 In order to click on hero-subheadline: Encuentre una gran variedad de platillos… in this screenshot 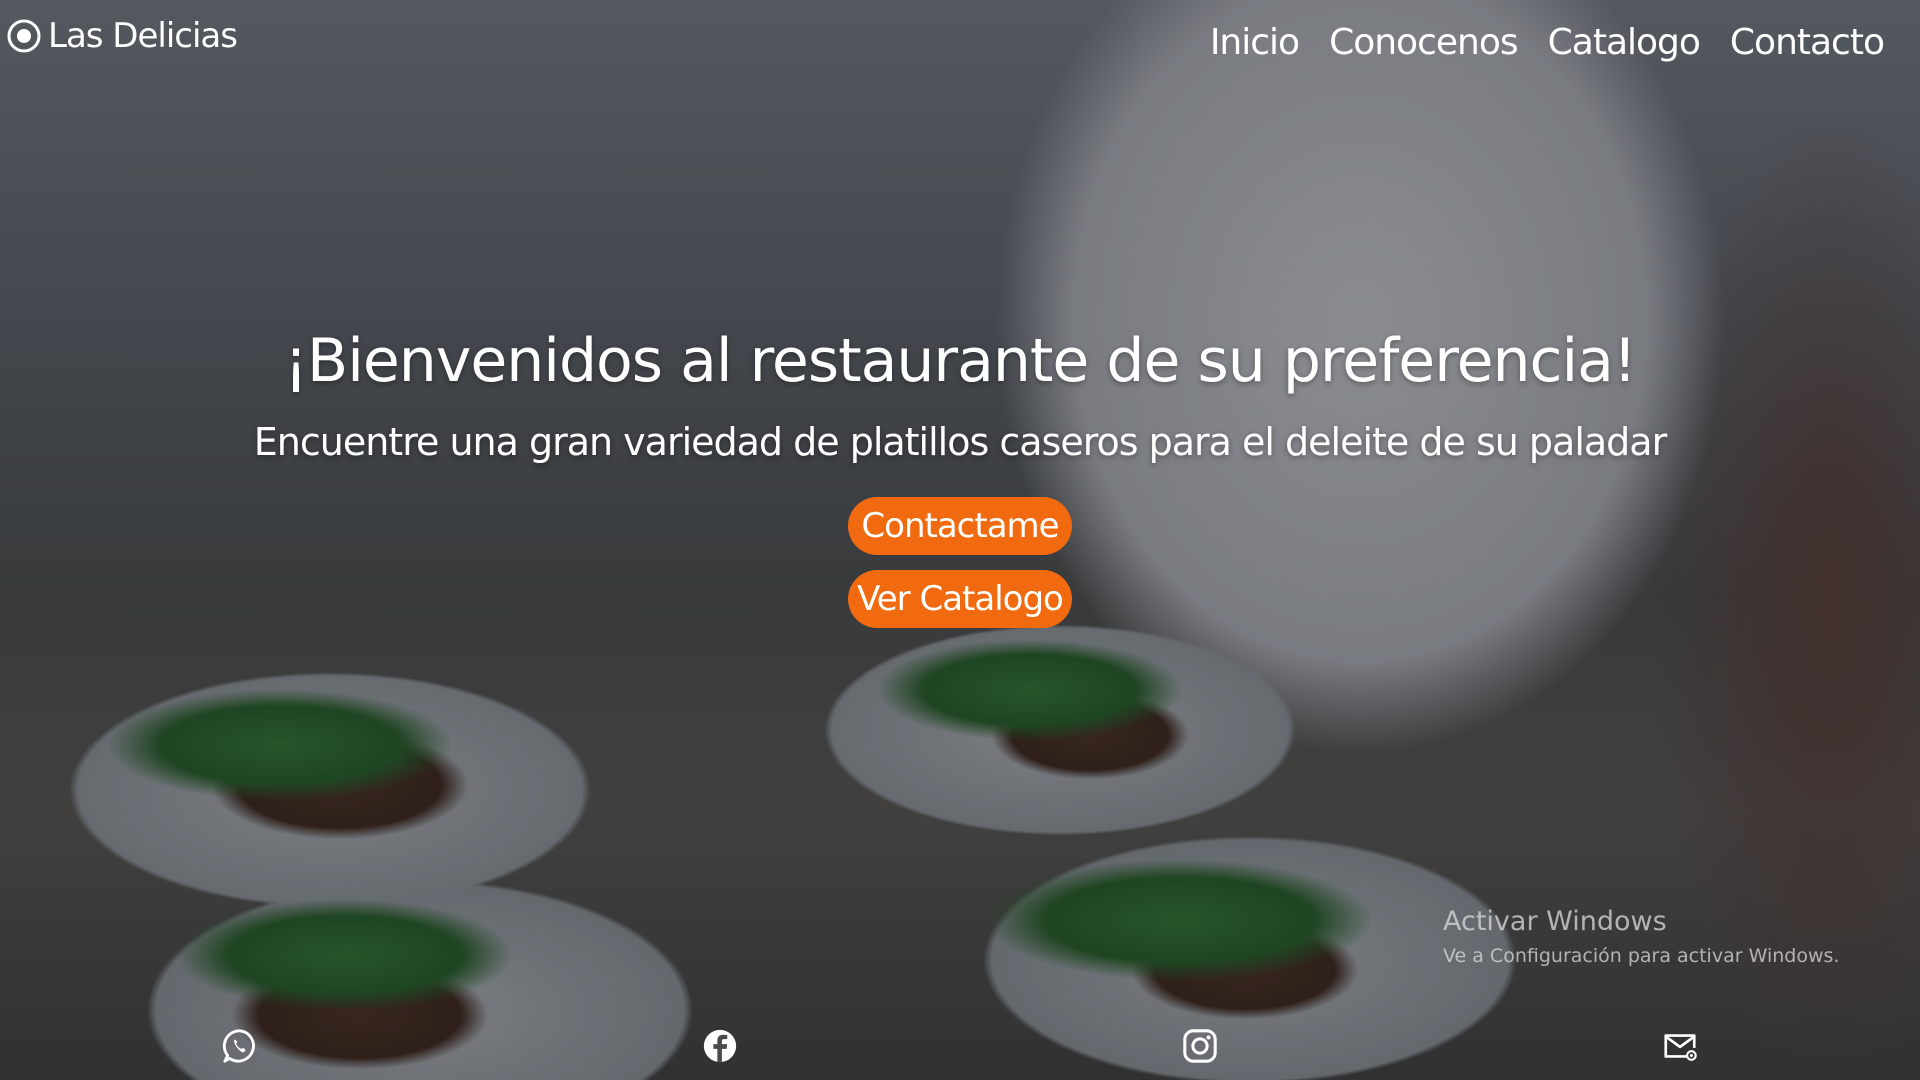, I will do `click(960, 442)`.